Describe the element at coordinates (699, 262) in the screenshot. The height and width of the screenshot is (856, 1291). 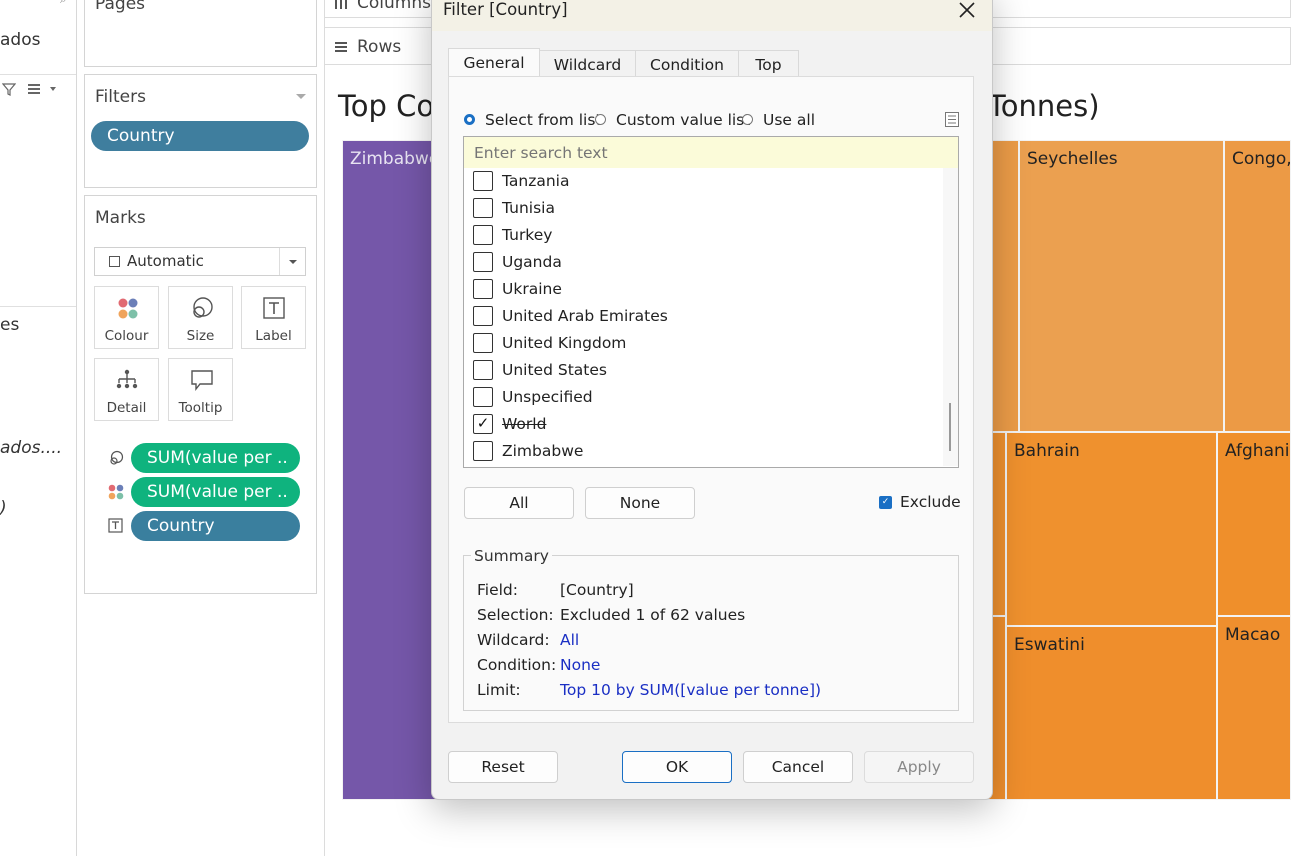
I see `list-item: Uganda` at that location.